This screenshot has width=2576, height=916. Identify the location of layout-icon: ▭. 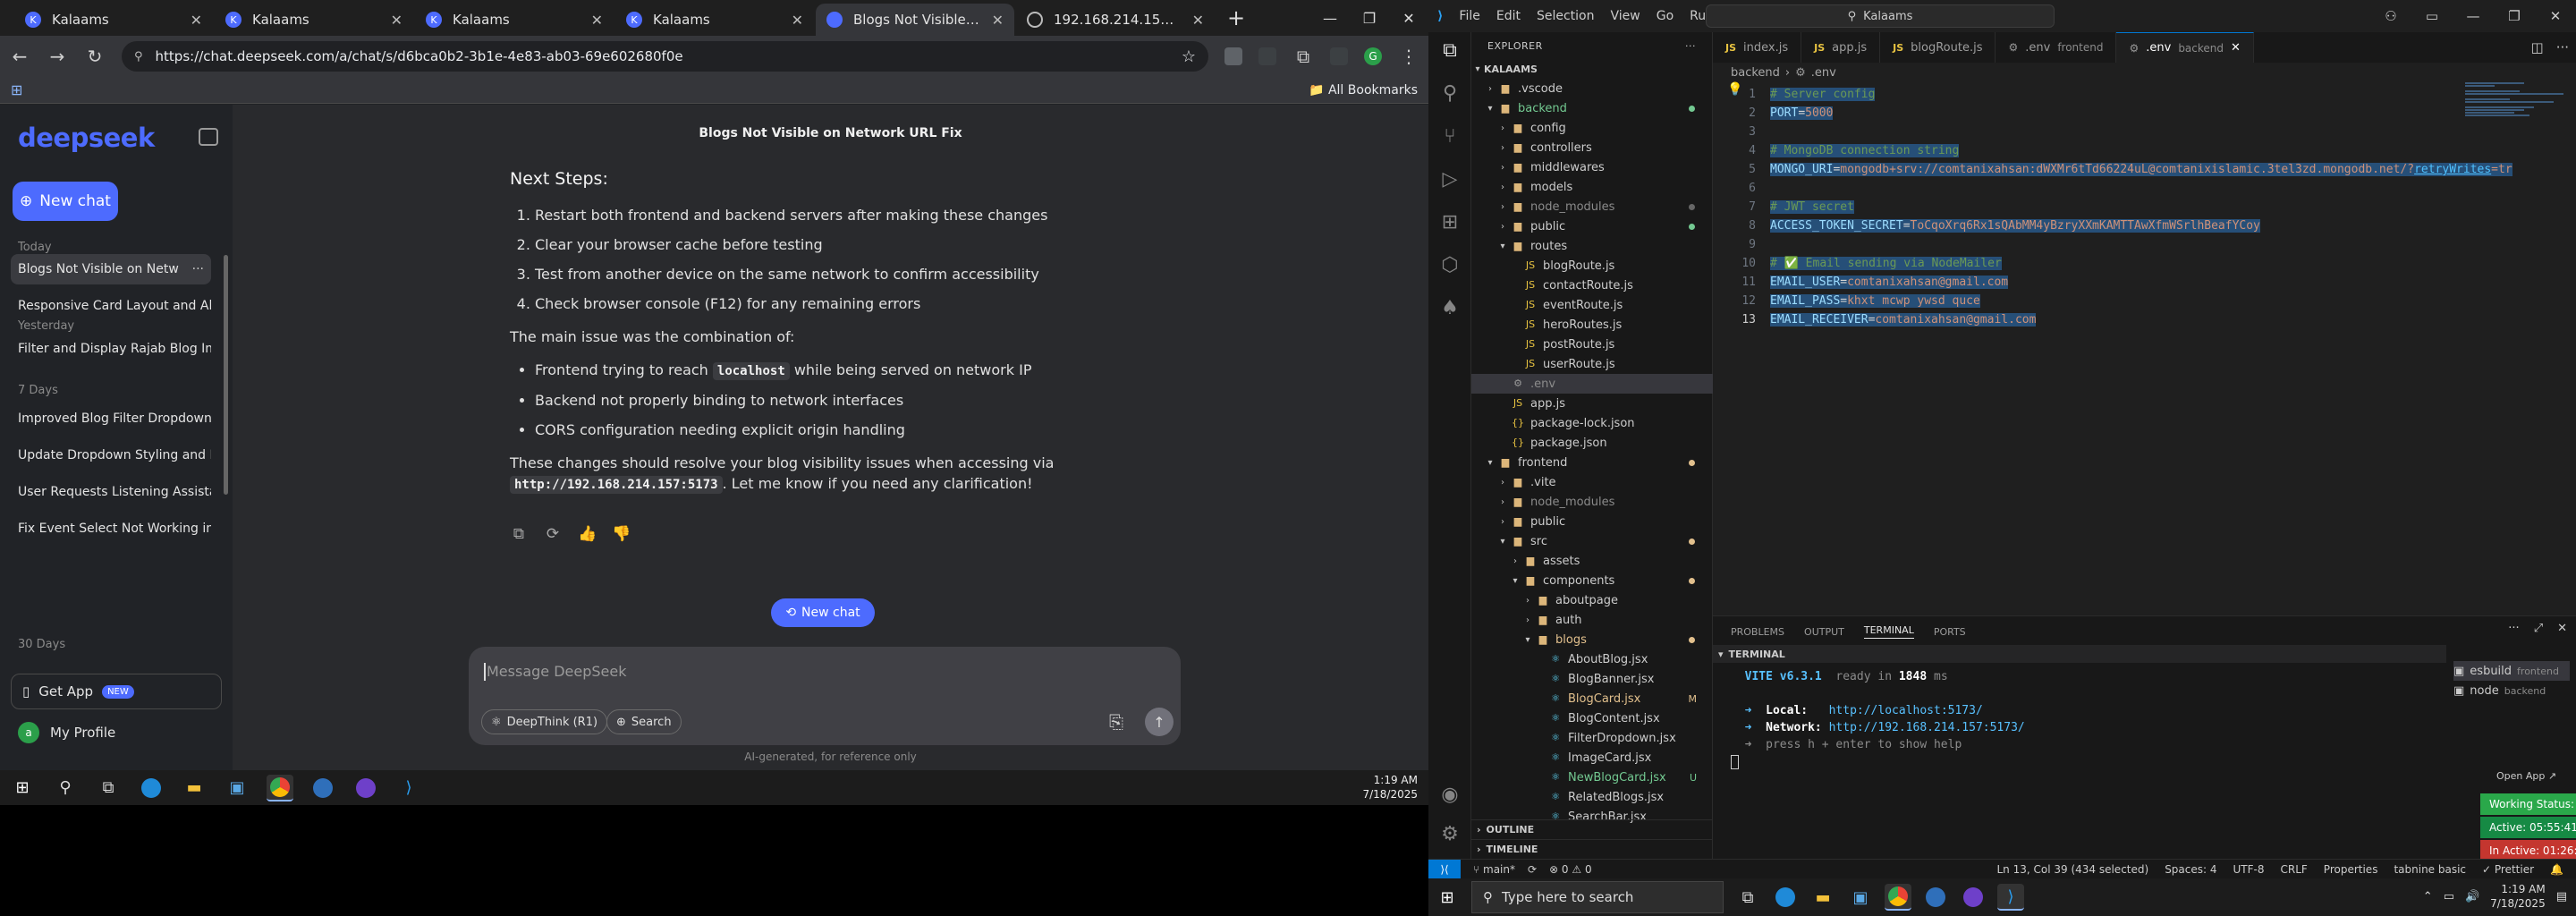
(2432, 16).